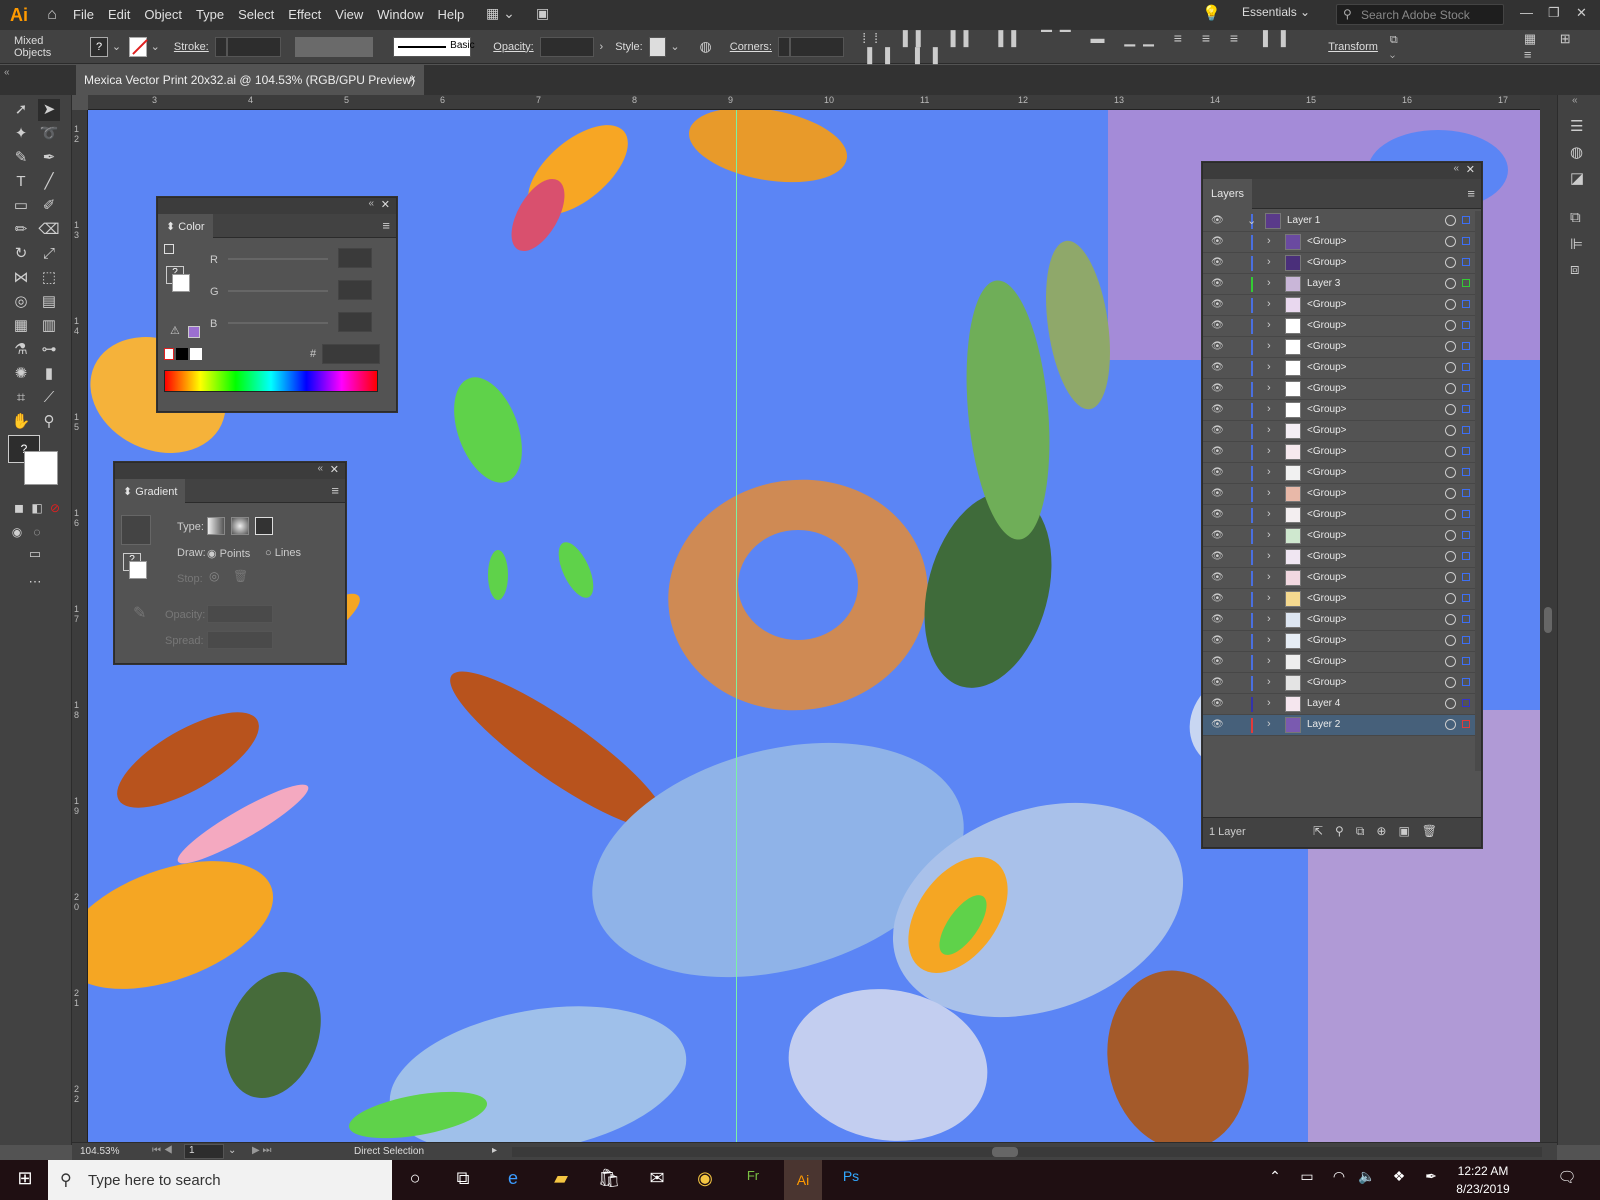 This screenshot has width=1600, height=1200. Describe the element at coordinates (609, 1180) in the screenshot. I see `microsoft-store-icon: 🛍` at that location.